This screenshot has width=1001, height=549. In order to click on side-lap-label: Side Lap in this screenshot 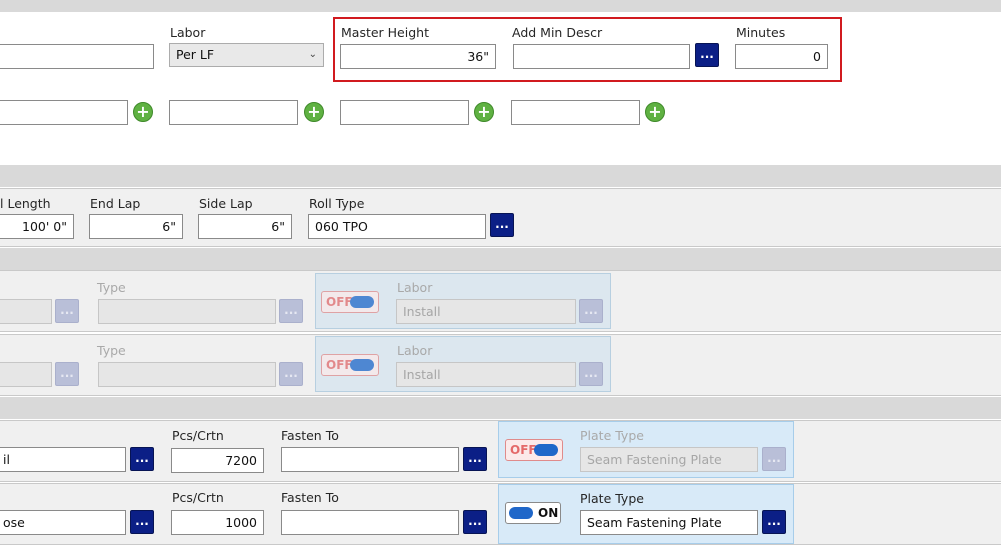, I will do `click(226, 203)`.